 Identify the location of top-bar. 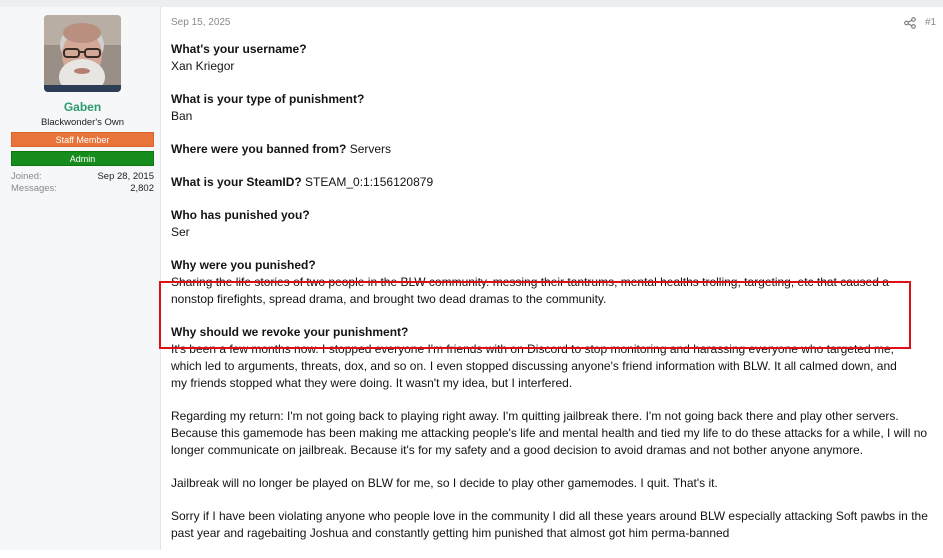
(471, 3).